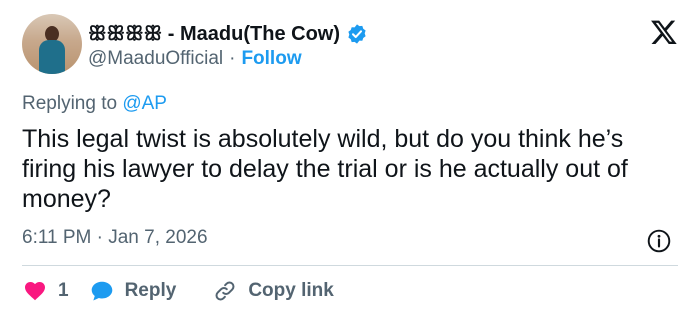 This screenshot has height=318, width=700. Describe the element at coordinates (101, 291) in the screenshot. I see `speech-bubble-icon` at that location.